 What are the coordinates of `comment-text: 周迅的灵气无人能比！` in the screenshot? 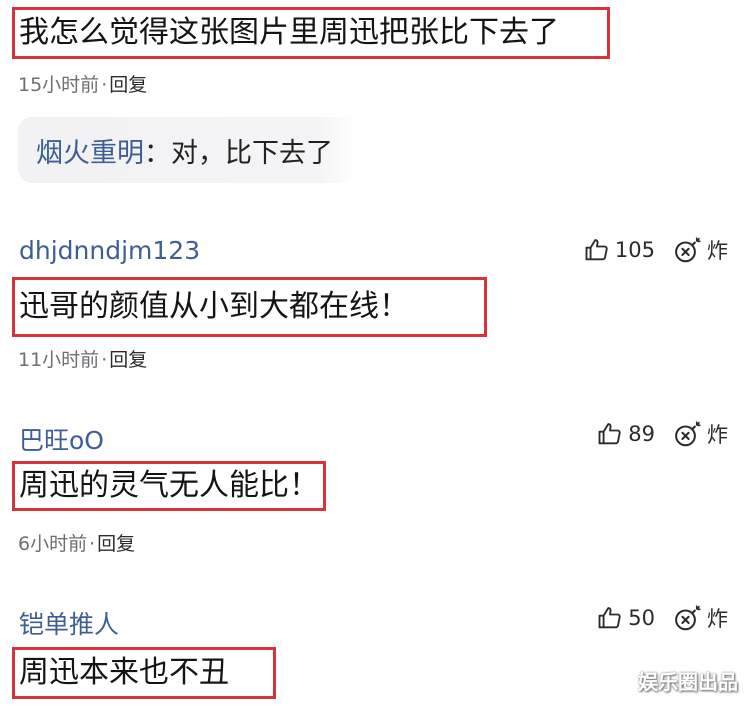 It's located at (169, 485).